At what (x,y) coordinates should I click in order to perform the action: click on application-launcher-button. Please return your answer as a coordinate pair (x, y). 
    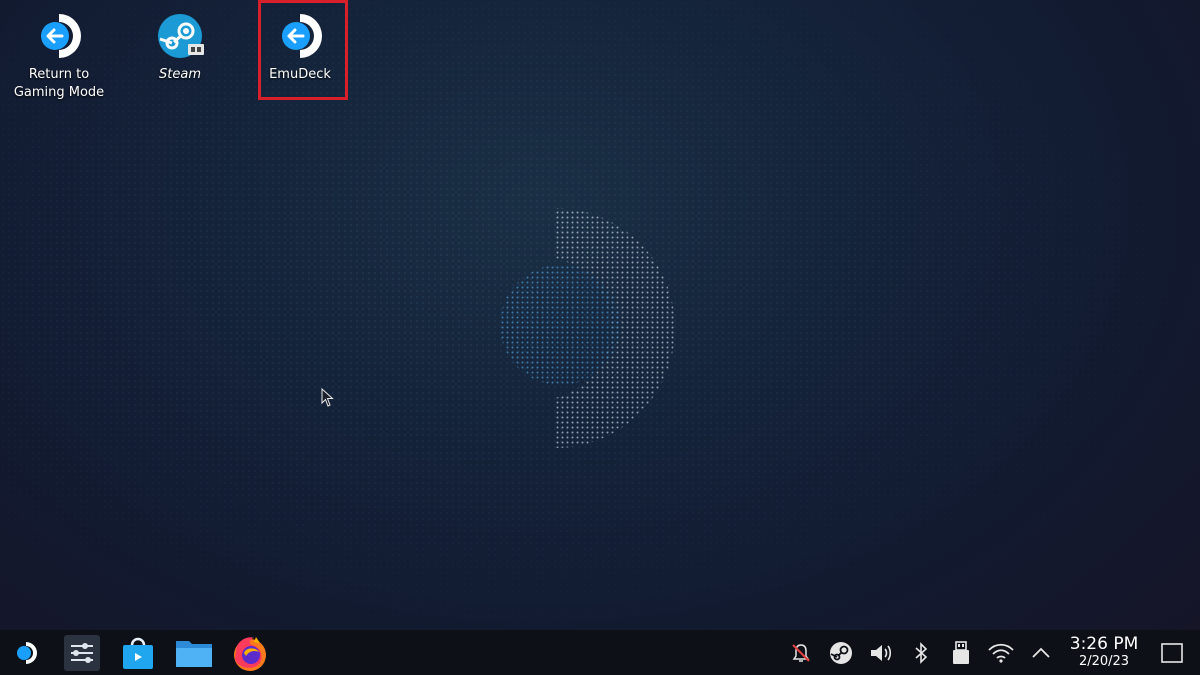
    Looking at the image, I should click on (26, 652).